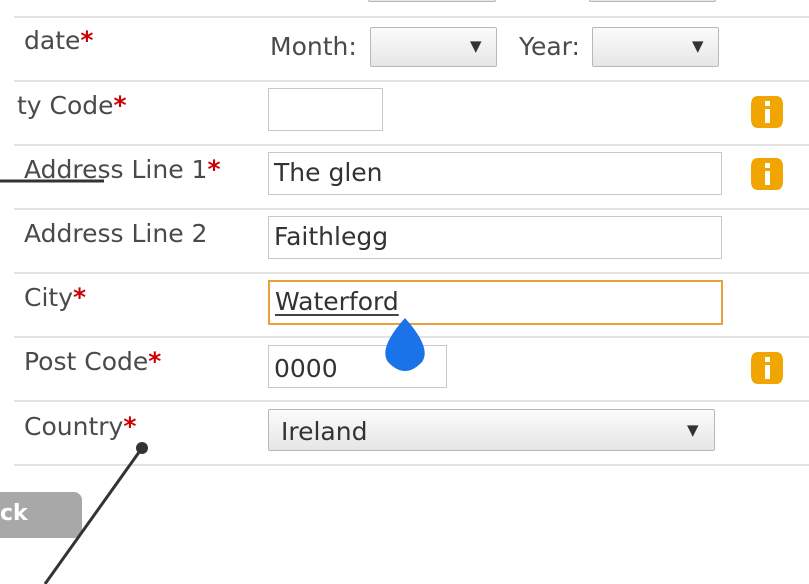 This screenshot has height=584, width=809. What do you see at coordinates (495, 302) in the screenshot?
I see `city-input: Waterford` at bounding box center [495, 302].